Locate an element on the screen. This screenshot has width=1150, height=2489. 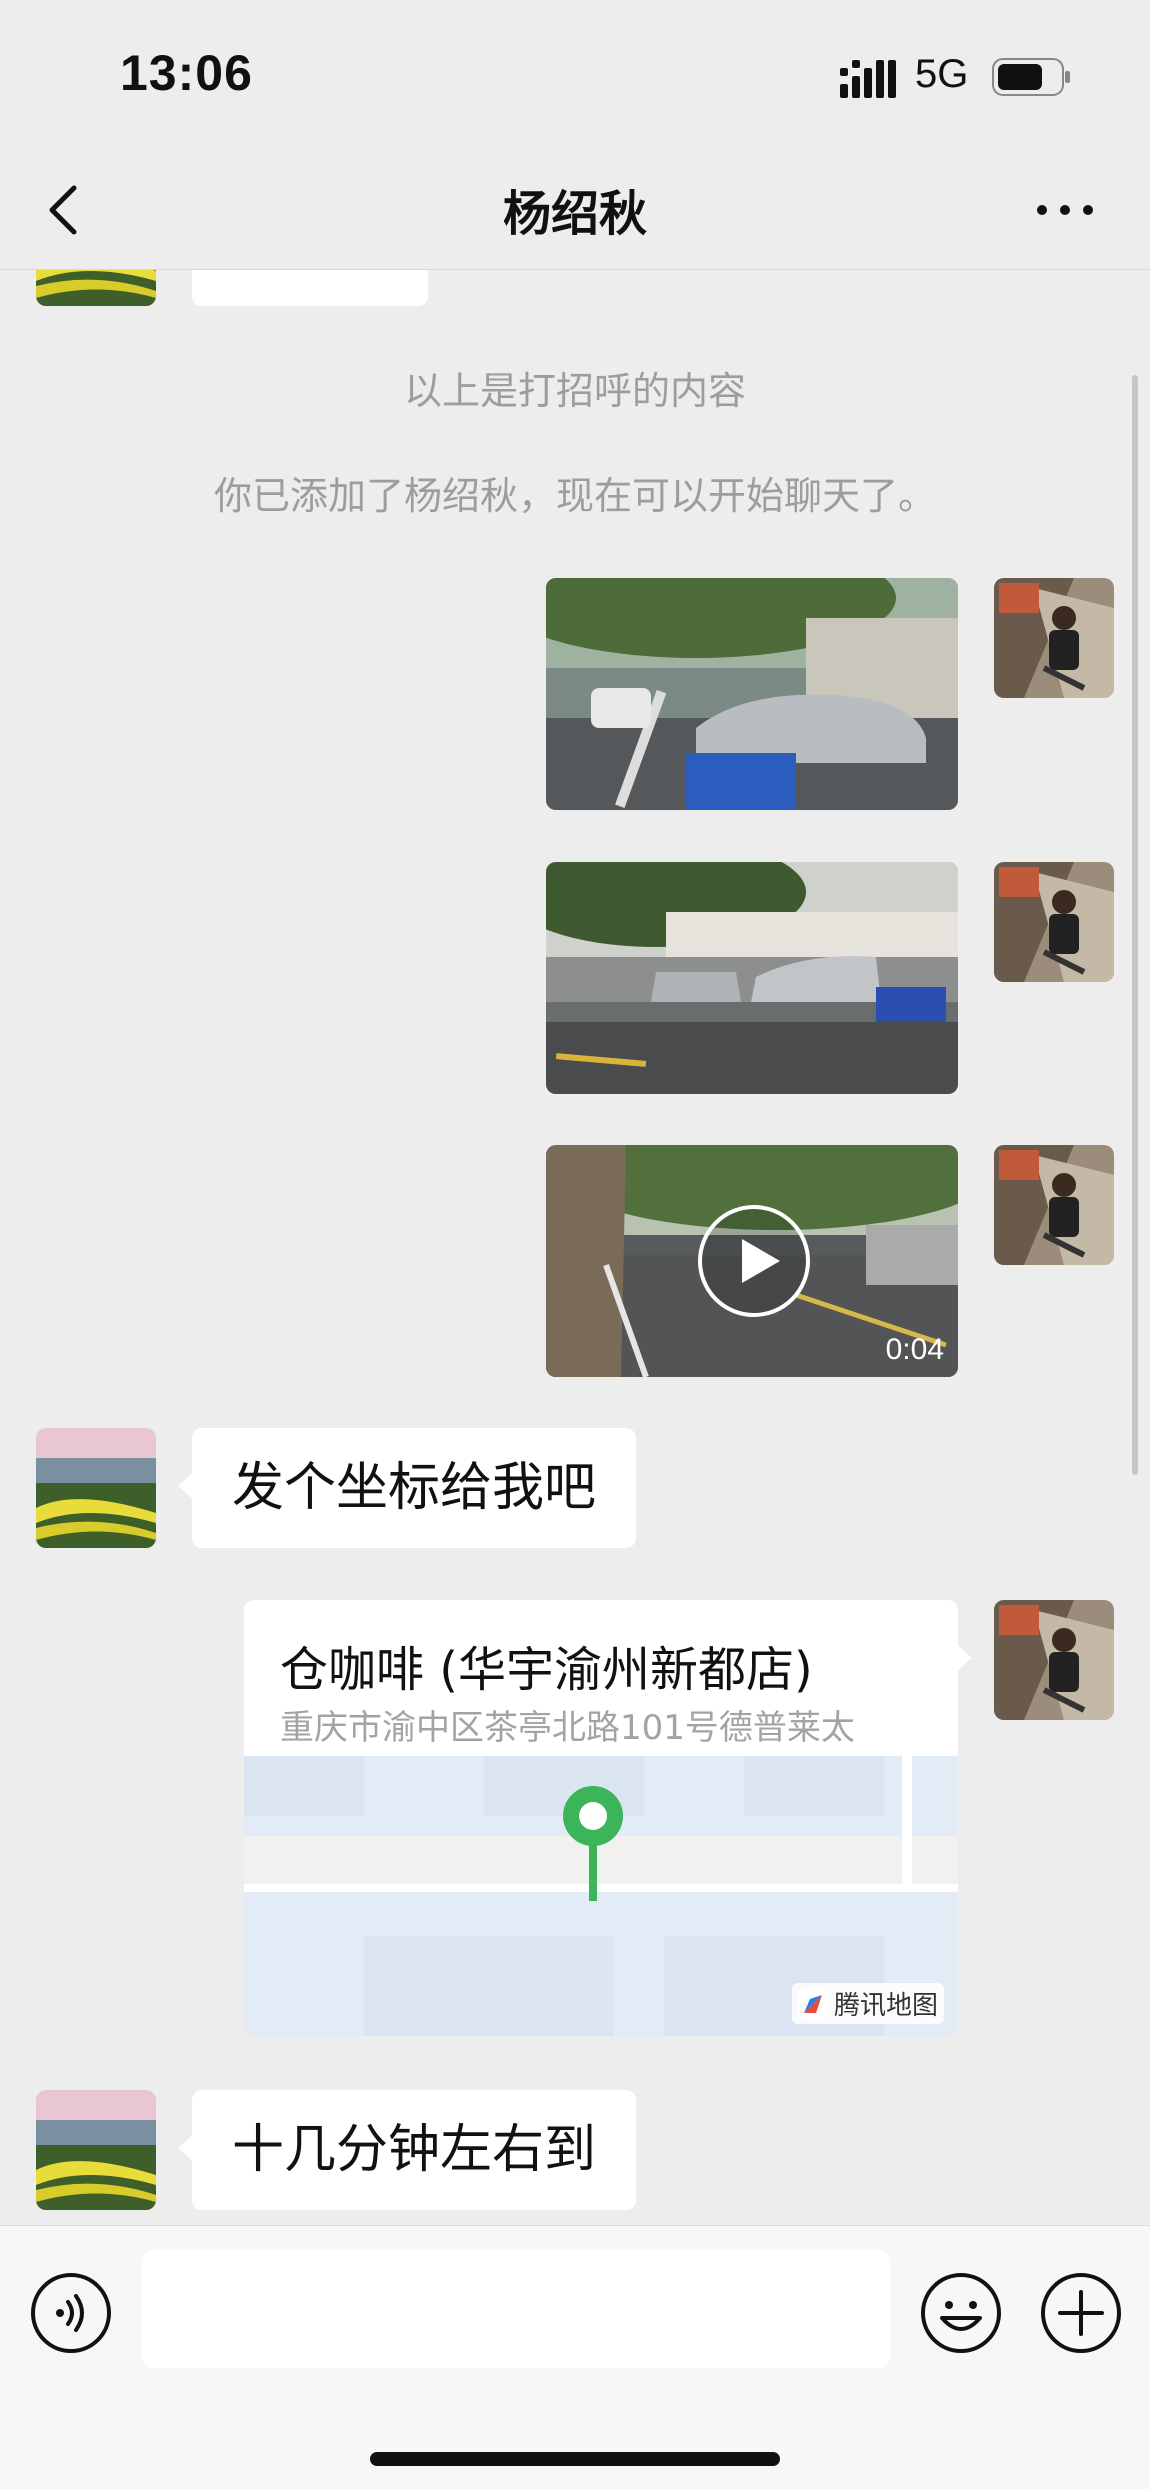
location-map: 腾讯地图 is located at coordinates (601, 1896).